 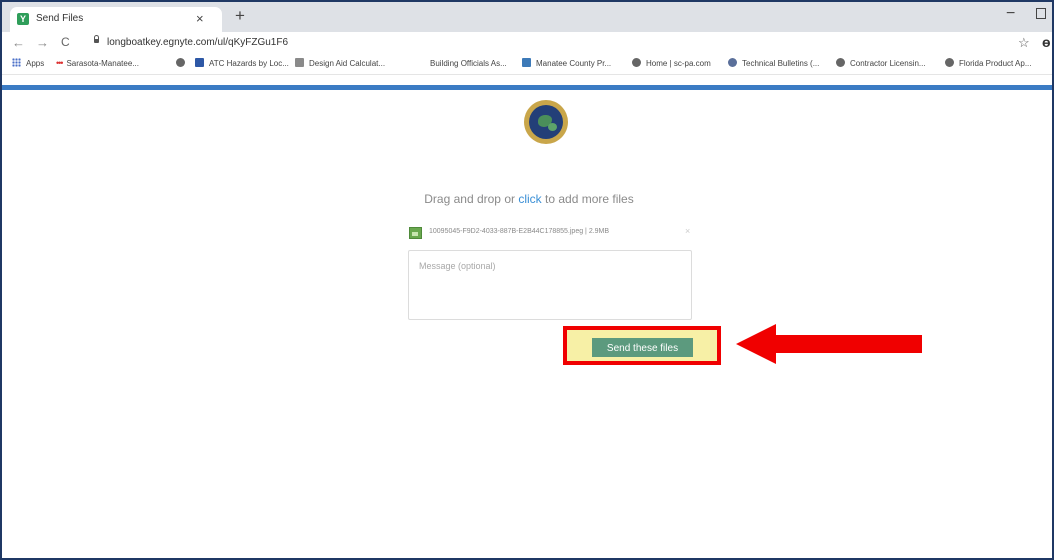 What do you see at coordinates (199, 62) in the screenshot?
I see `atc-icon` at bounding box center [199, 62].